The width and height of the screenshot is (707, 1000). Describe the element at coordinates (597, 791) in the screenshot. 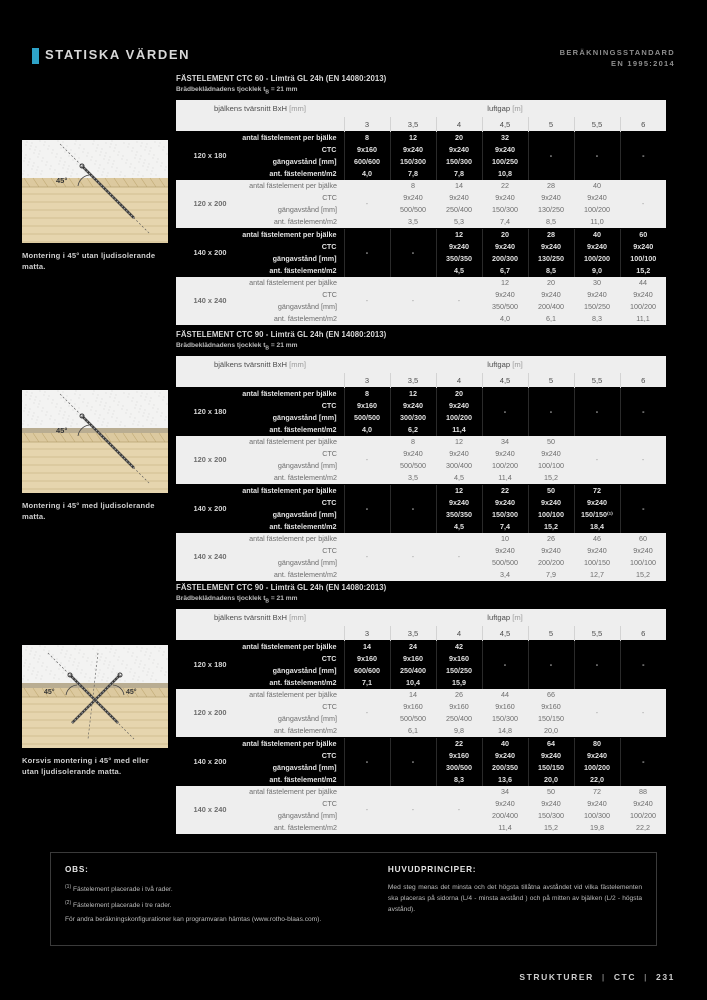

I see `value: 72` at that location.